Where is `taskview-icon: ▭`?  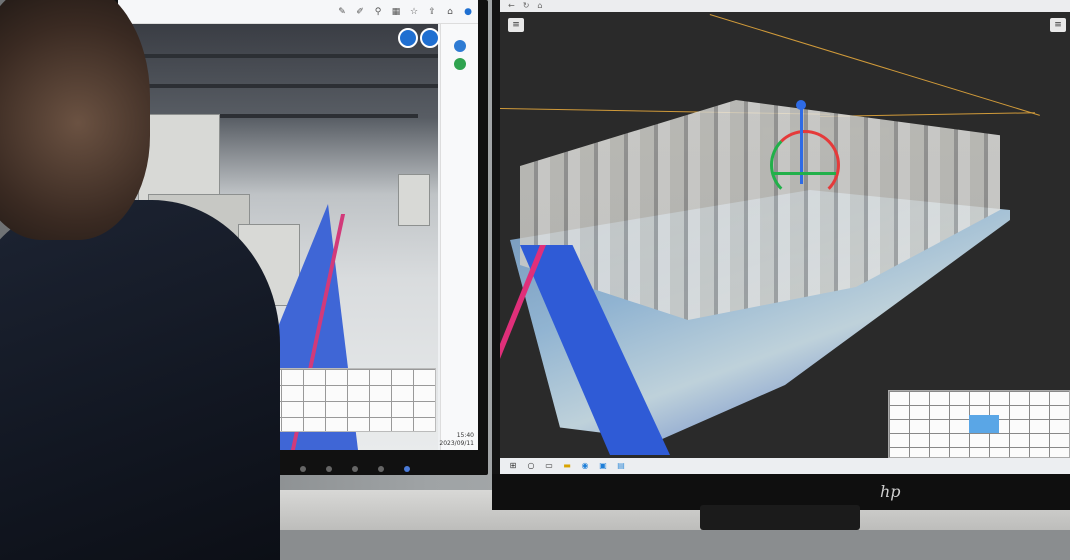
taskview-icon: ▭ is located at coordinates (549, 466).